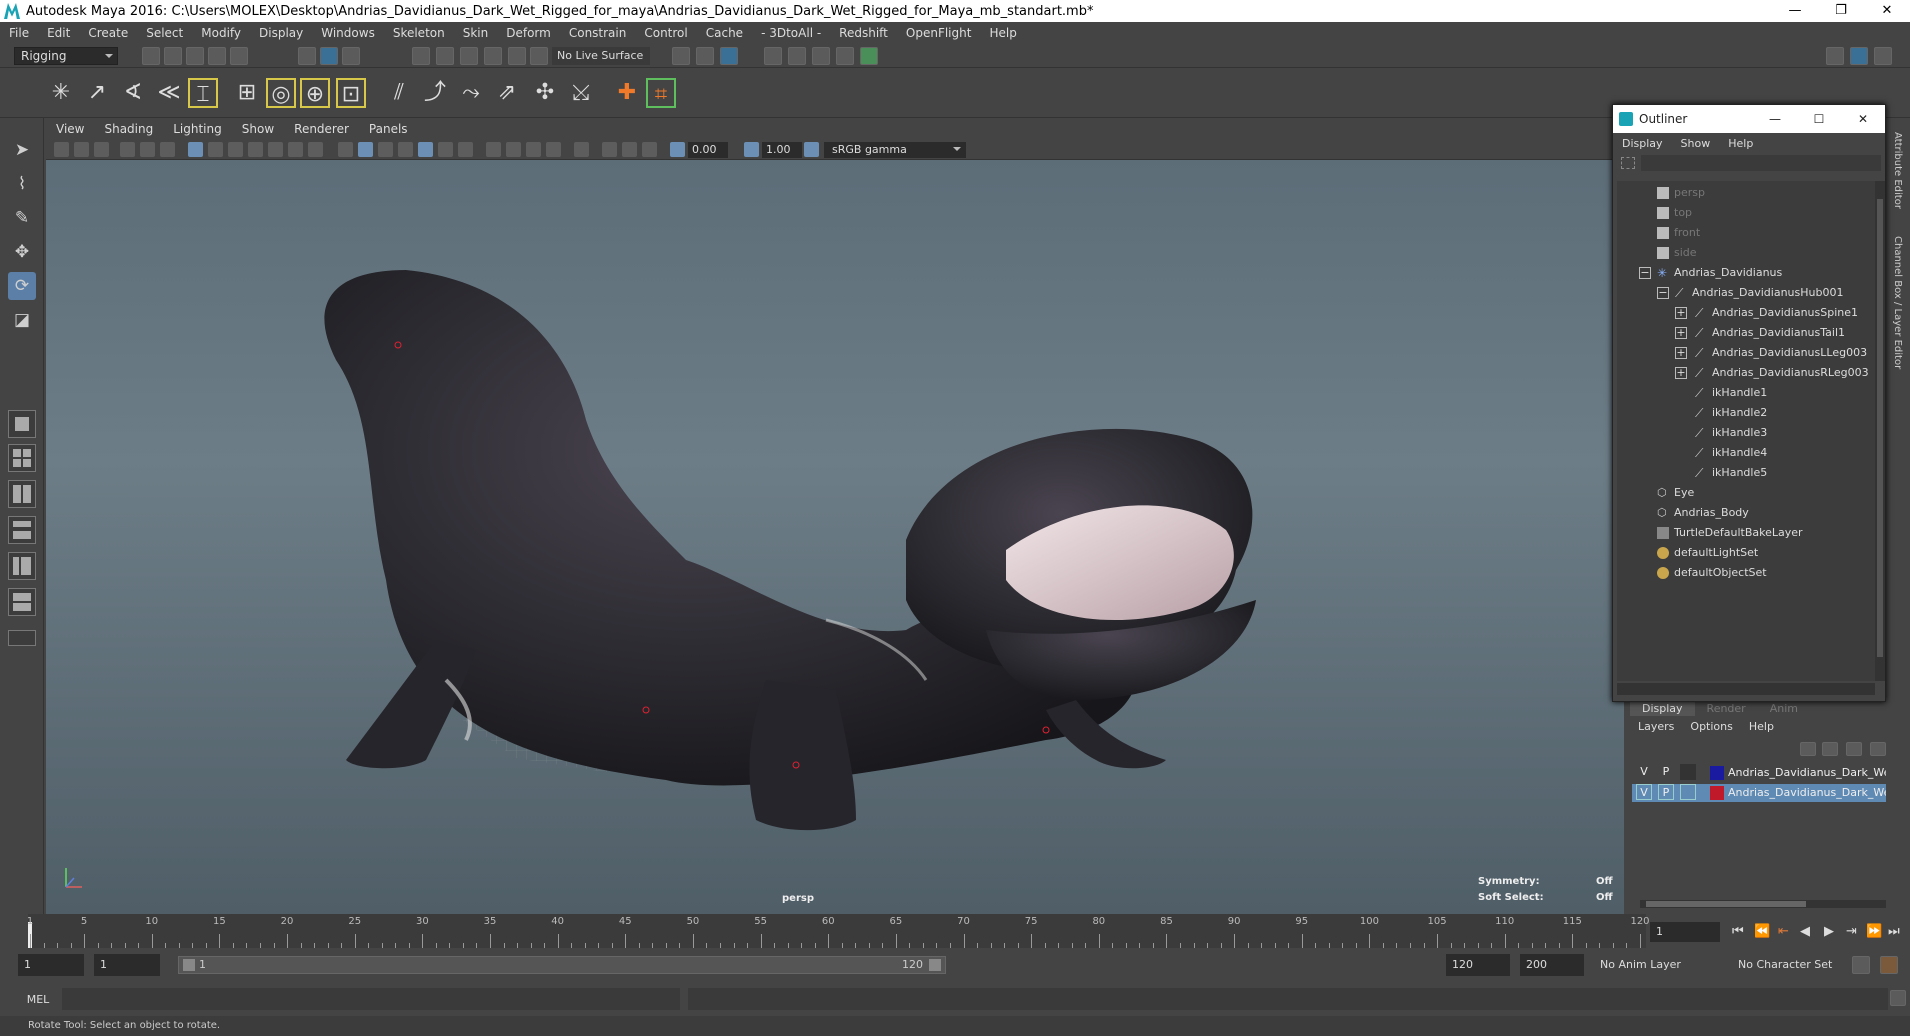  Describe the element at coordinates (935, 965) in the screenshot. I see `range-handle-end` at that location.